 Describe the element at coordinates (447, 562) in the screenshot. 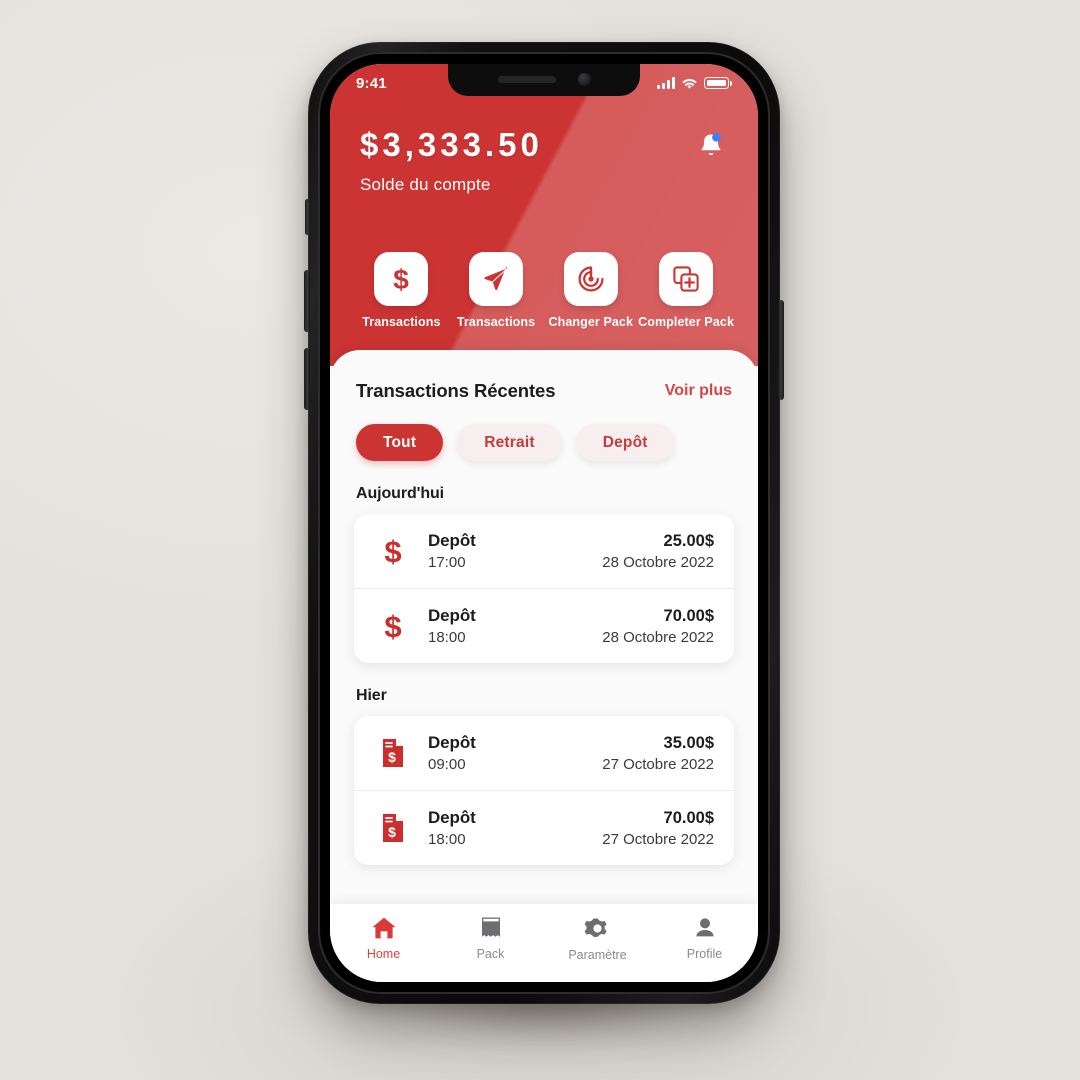

I see `tx-time: 17:00` at that location.